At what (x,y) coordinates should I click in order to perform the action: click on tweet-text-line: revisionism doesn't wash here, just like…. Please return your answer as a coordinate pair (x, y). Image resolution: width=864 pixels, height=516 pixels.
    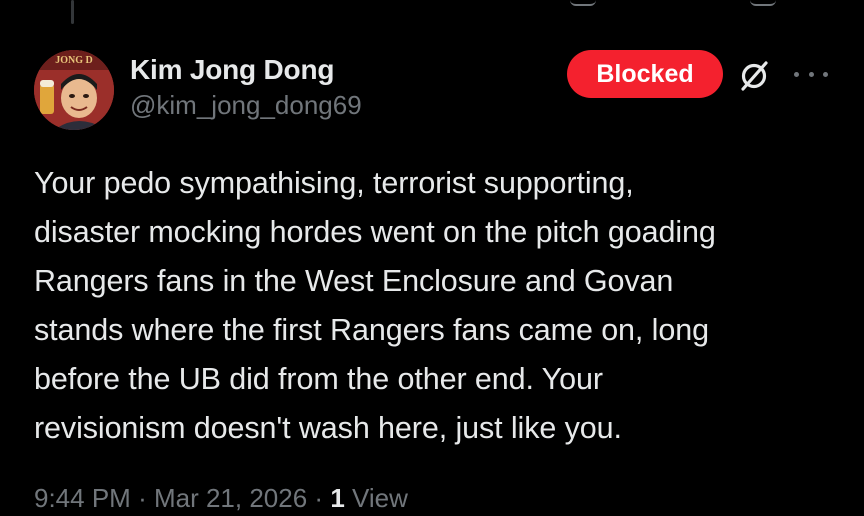
    Looking at the image, I should click on (328, 428).